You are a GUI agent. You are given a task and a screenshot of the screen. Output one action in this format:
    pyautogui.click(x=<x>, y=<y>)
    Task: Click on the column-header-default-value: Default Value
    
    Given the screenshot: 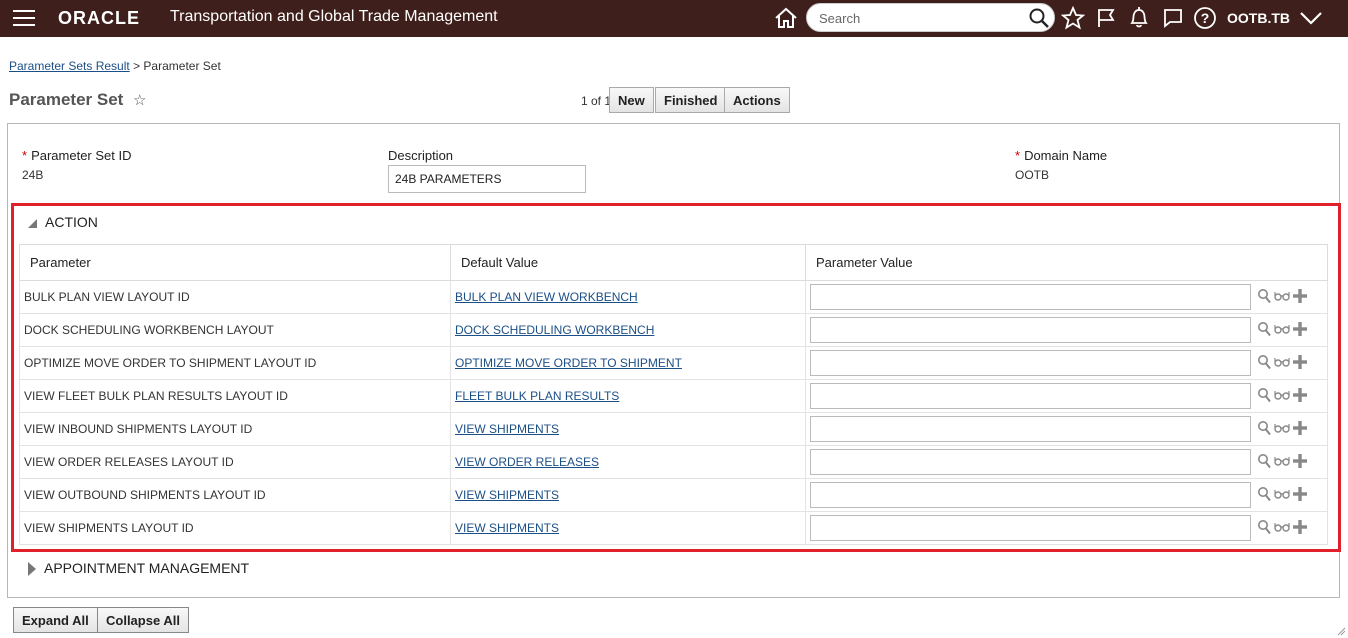 What is the action you would take?
    pyautogui.click(x=628, y=262)
    